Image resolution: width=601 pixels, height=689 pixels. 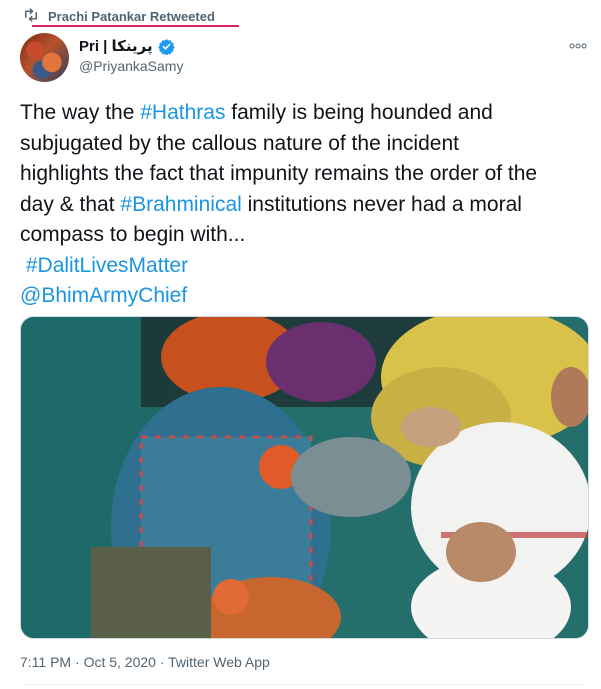 What do you see at coordinates (107, 265) in the screenshot?
I see `hashtag-dalitlivesmatter: #DalitLivesMatter` at bounding box center [107, 265].